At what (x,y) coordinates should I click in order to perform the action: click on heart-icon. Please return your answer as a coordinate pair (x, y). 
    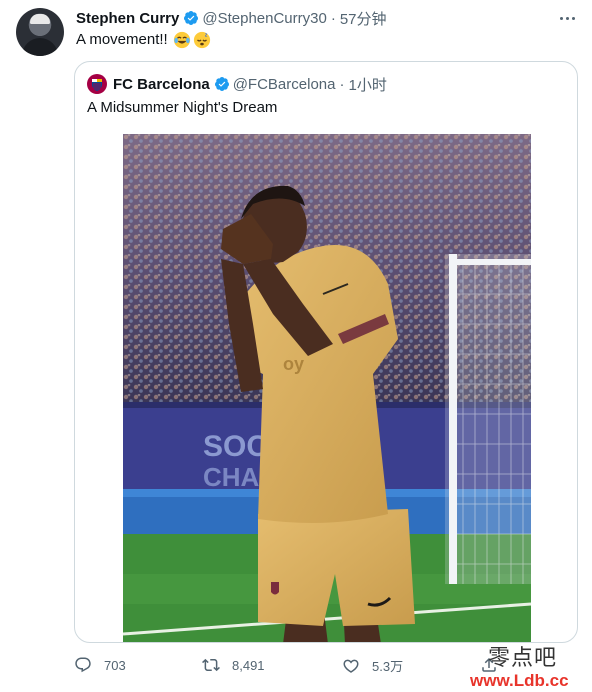
    Looking at the image, I should click on (351, 666).